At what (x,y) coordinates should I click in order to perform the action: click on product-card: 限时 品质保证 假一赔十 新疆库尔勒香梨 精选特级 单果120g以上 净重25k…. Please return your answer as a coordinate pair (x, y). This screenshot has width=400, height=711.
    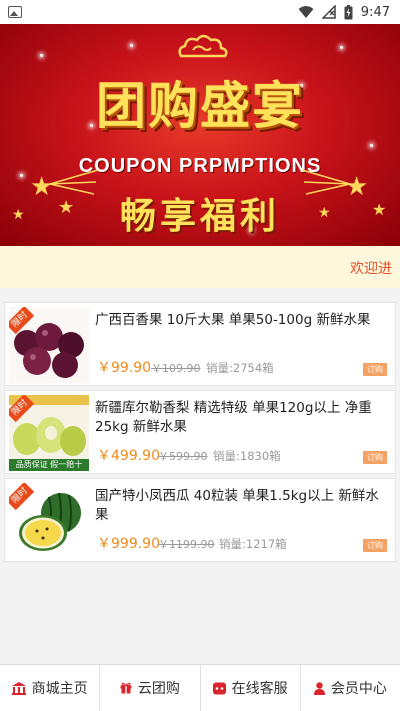
    Looking at the image, I should click on (200, 432).